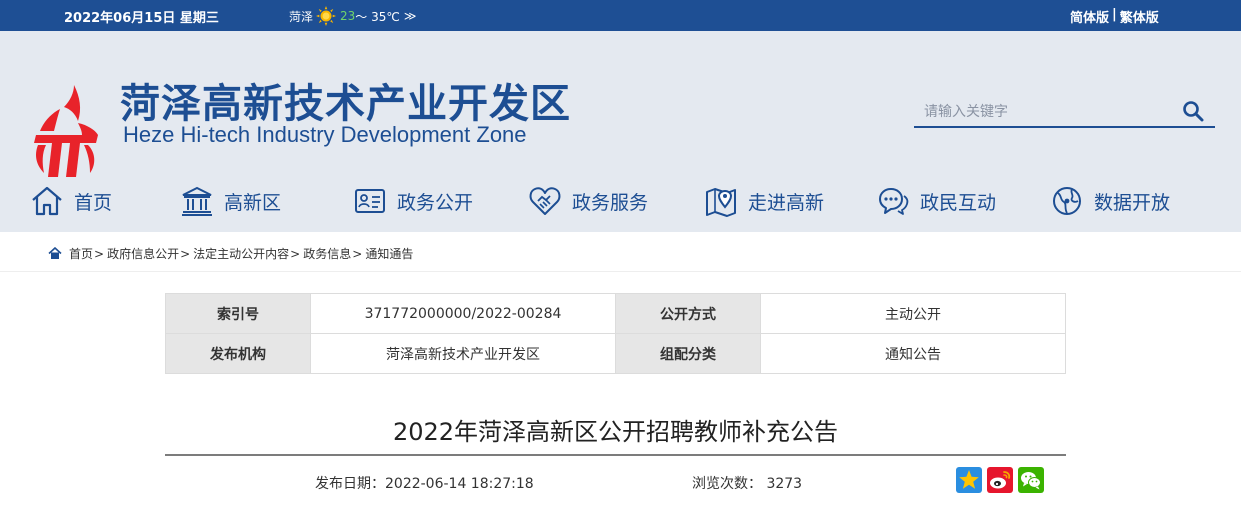 The width and height of the screenshot is (1241, 510). Describe the element at coordinates (326, 16) in the screenshot. I see `sun-icon` at that location.